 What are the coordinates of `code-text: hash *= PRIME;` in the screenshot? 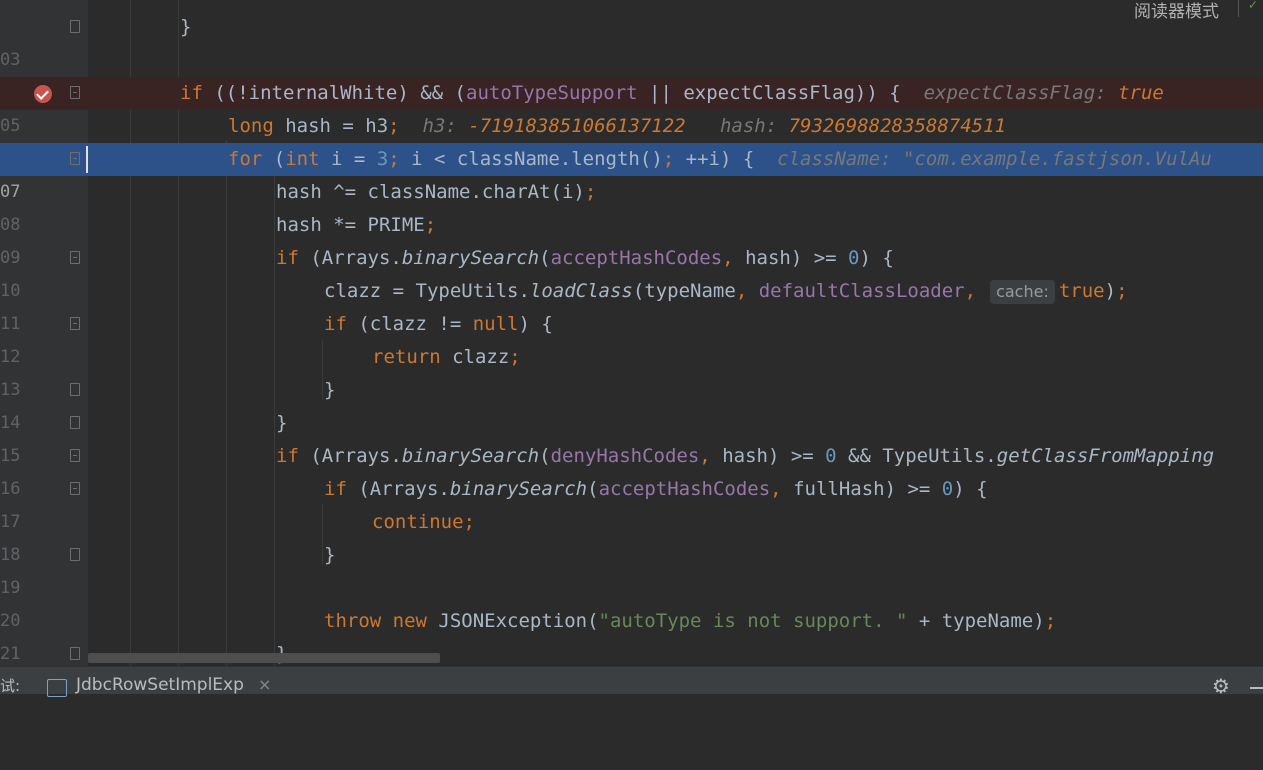 It's located at (356, 225).